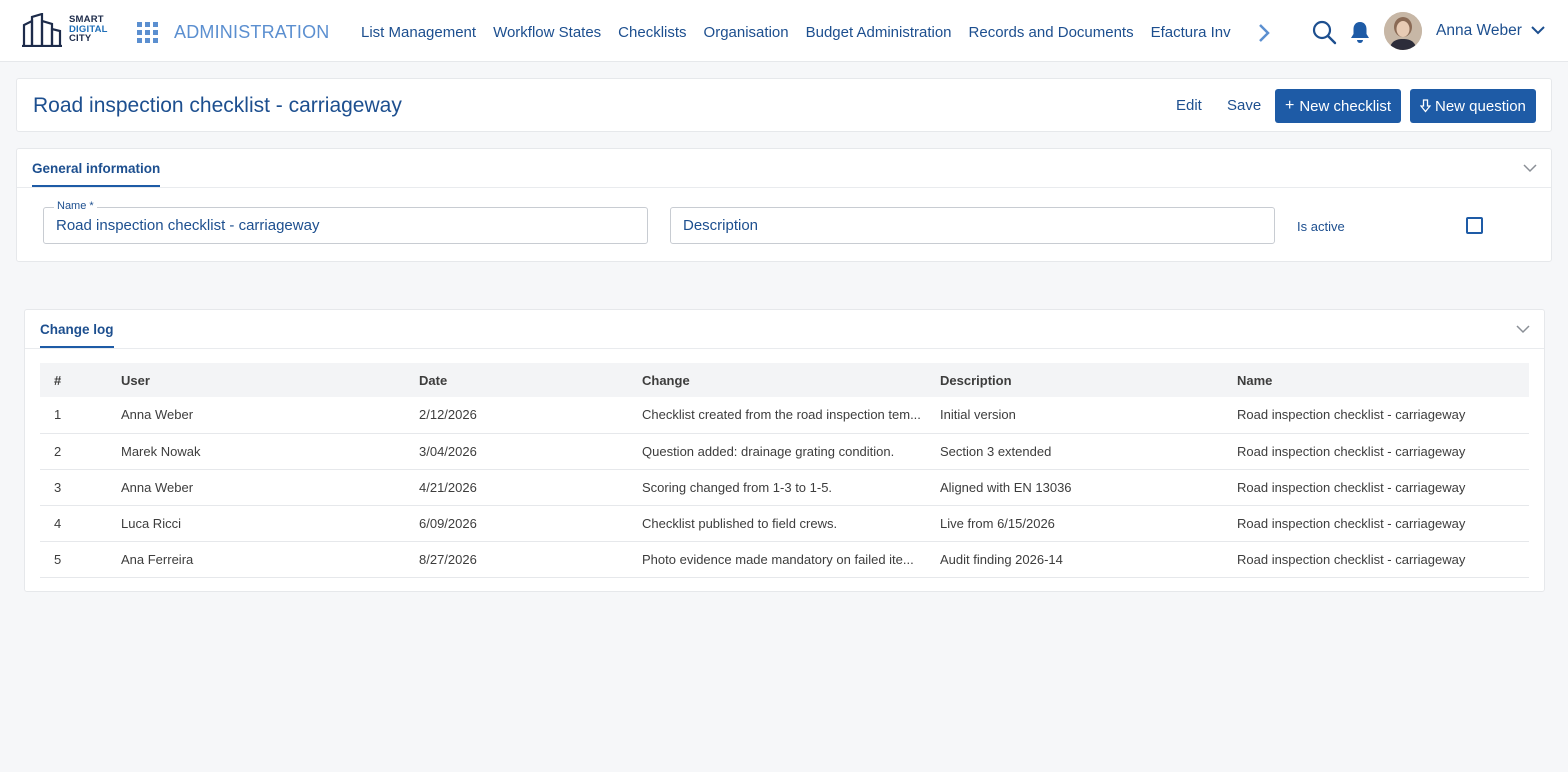  I want to click on new-checklist-button: + New checklist, so click(1338, 106).